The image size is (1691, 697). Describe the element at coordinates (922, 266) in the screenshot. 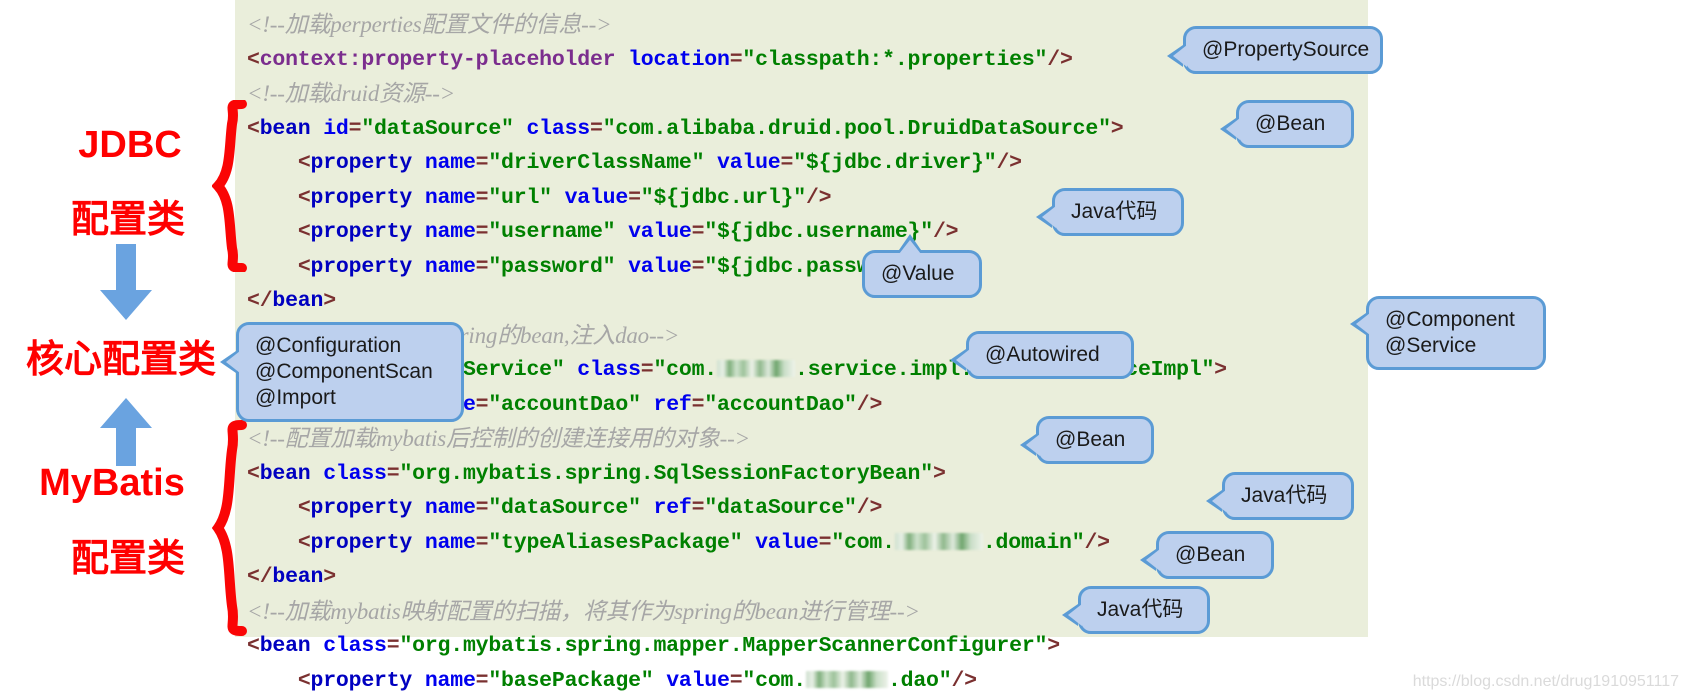

I see `callout-value: @Value` at that location.